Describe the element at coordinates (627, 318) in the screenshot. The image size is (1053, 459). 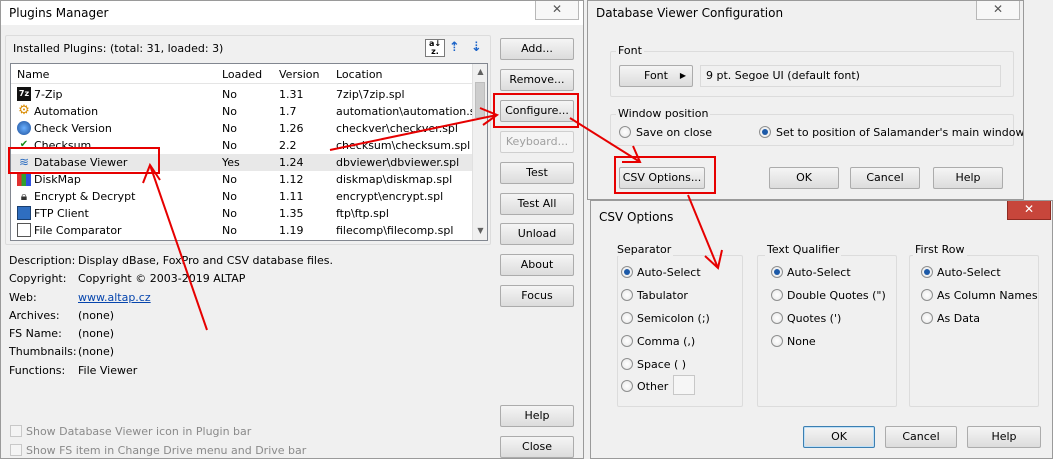
I see `separator-semicolon-radio` at that location.